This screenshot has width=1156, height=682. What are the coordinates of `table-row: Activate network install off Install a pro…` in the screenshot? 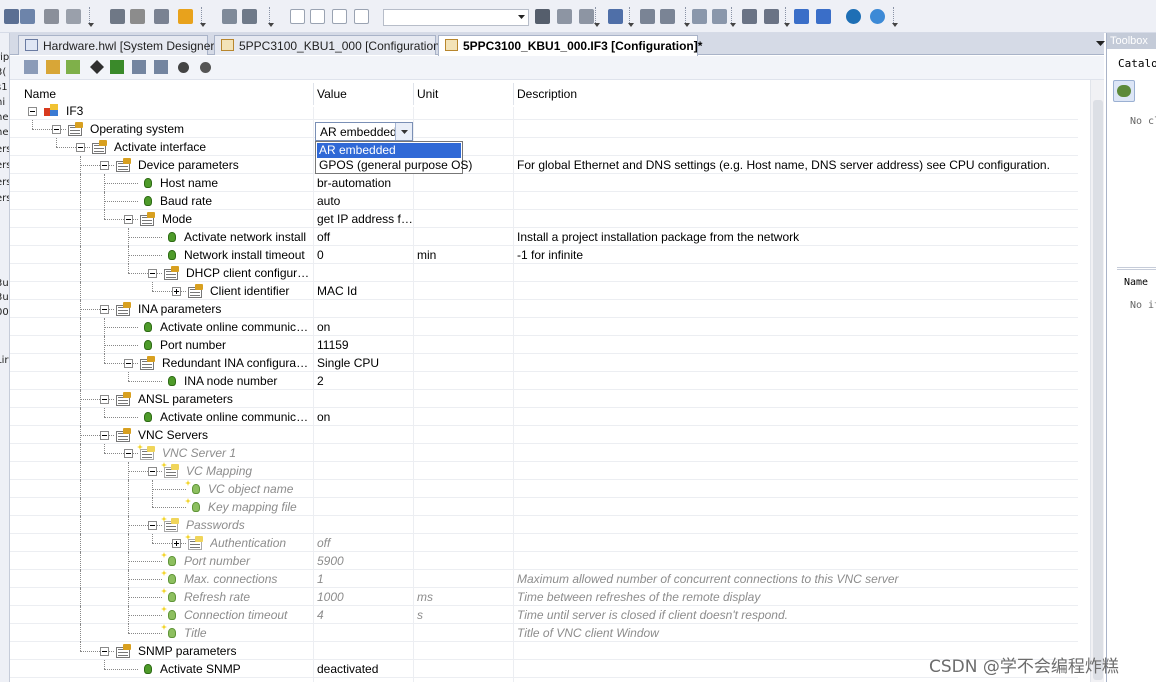 It's located at (544, 237).